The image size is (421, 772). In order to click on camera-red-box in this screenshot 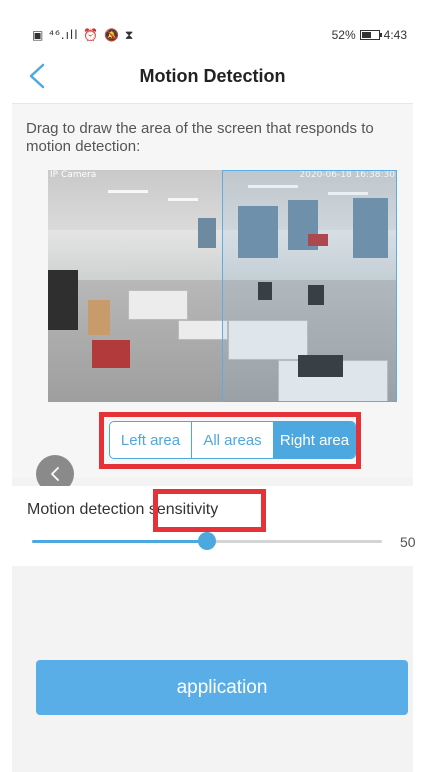, I will do `click(111, 354)`.